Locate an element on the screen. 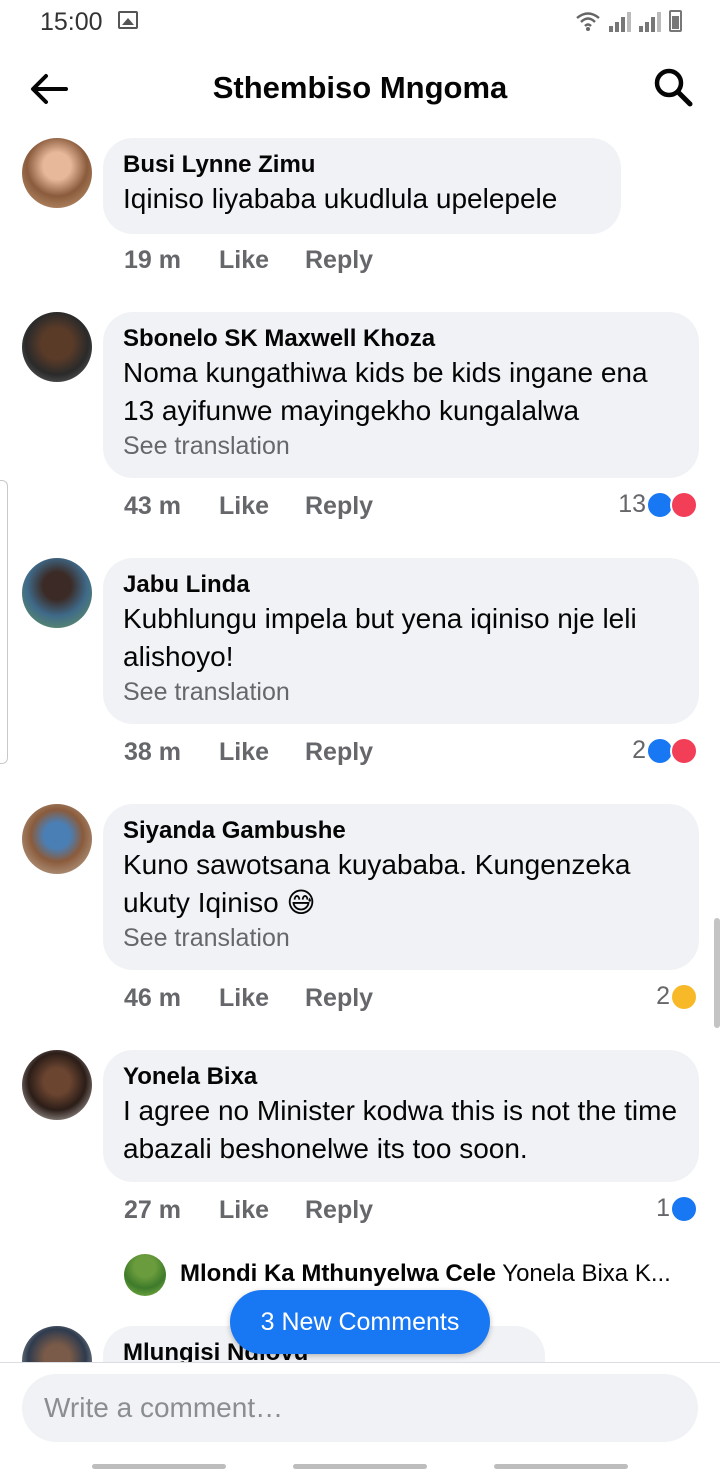 Image resolution: width=720 pixels, height=1480 pixels. comment-author: Jabu Linda is located at coordinates (401, 585).